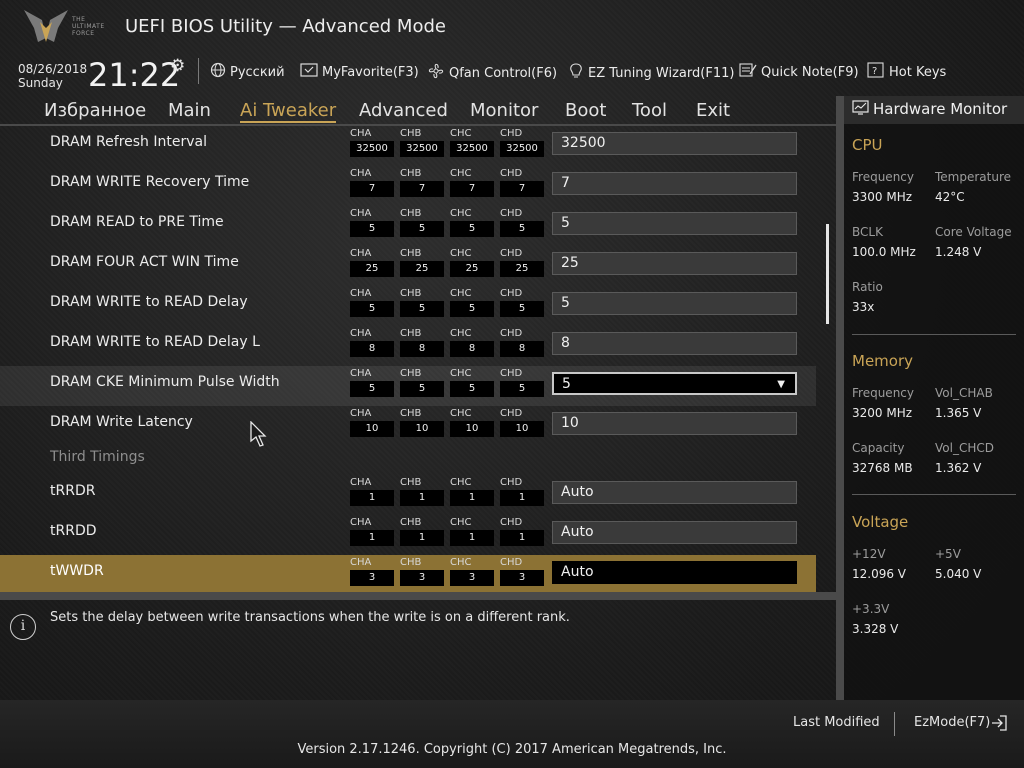 The width and height of the screenshot is (1024, 768). I want to click on vol-chab-value: 1.365 V, so click(958, 413).